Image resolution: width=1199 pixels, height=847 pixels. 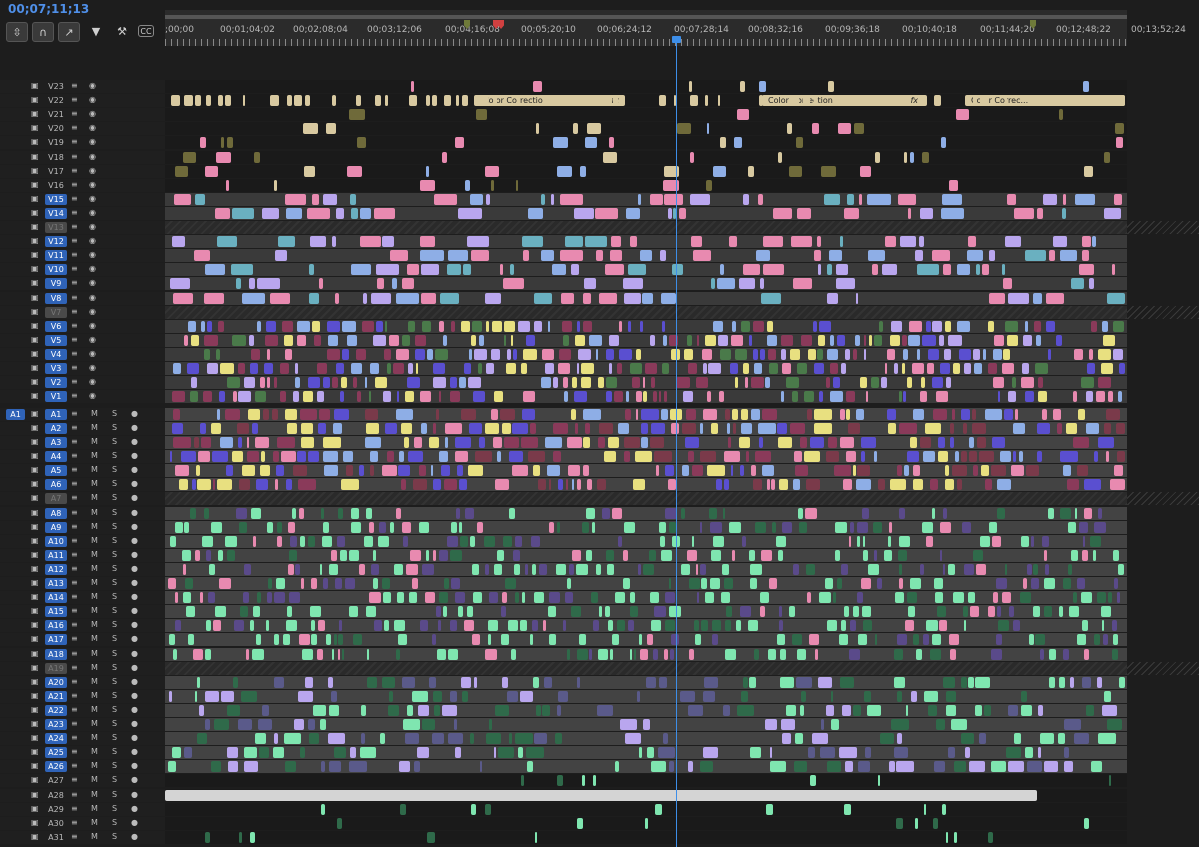 I want to click on track-name-a2: A2, so click(x=56, y=428).